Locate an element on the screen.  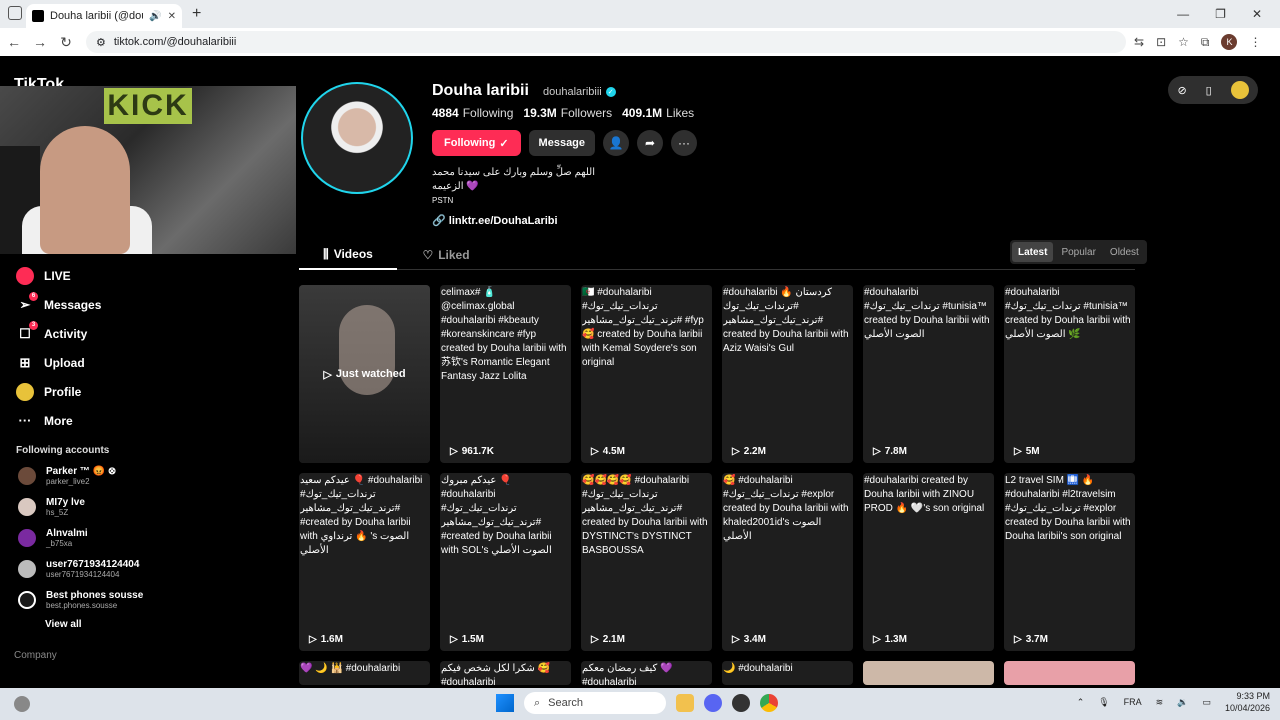
view-all-link: View all is located at coordinates (148, 624).